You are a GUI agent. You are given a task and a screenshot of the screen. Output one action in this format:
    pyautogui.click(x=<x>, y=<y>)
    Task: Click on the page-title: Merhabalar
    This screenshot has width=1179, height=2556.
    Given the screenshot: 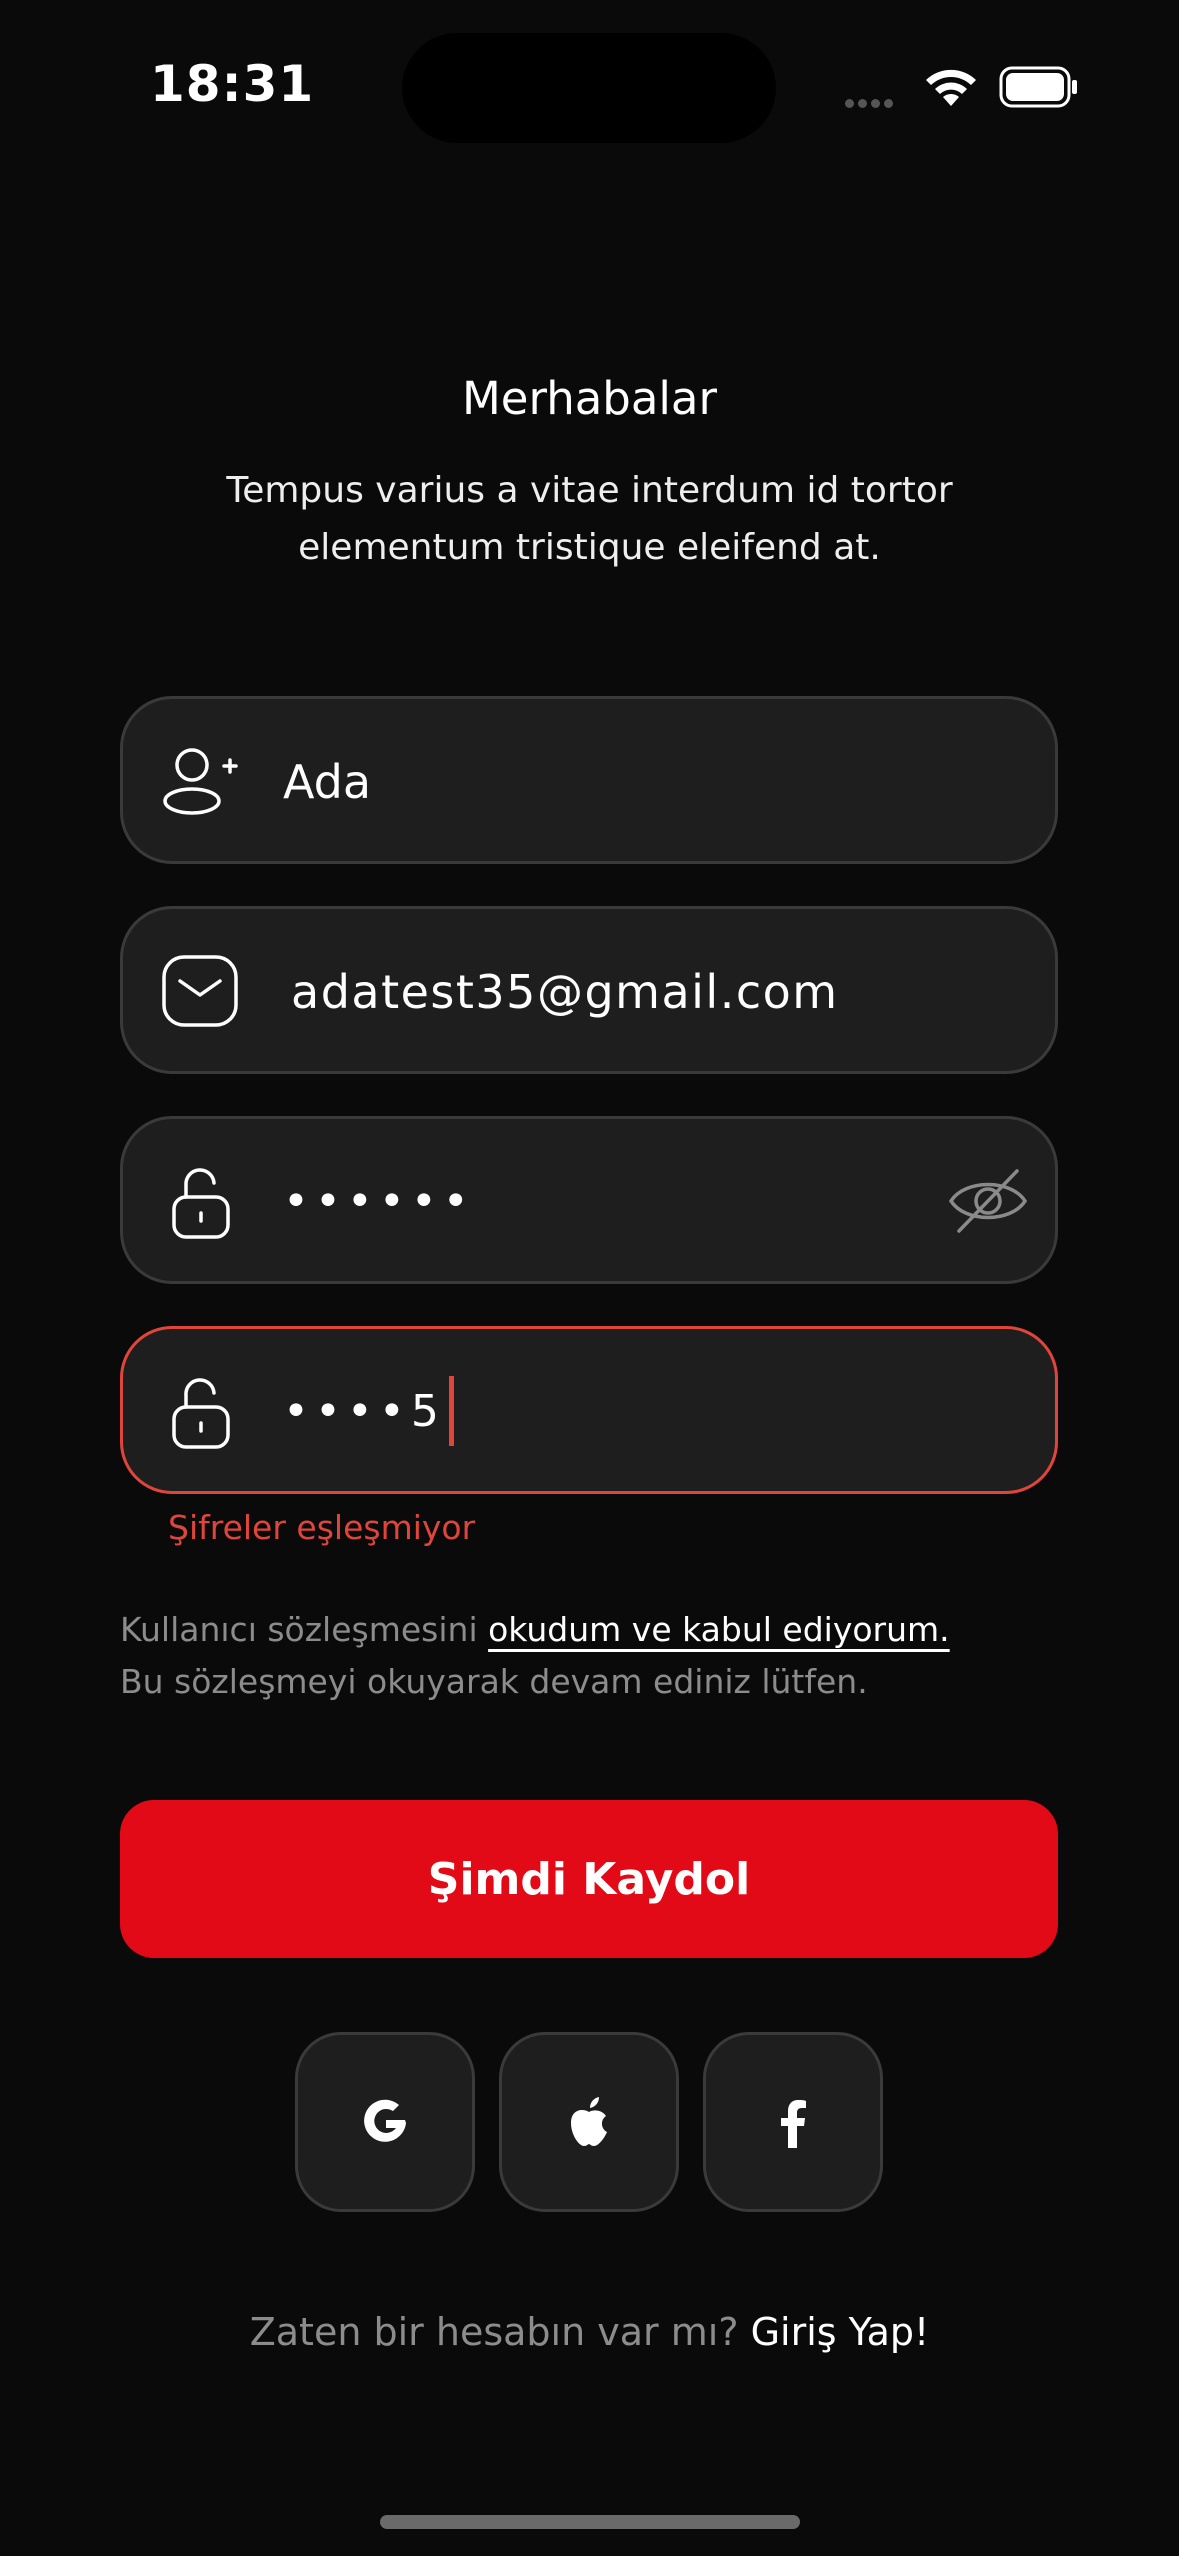 What is the action you would take?
    pyautogui.click(x=589, y=398)
    